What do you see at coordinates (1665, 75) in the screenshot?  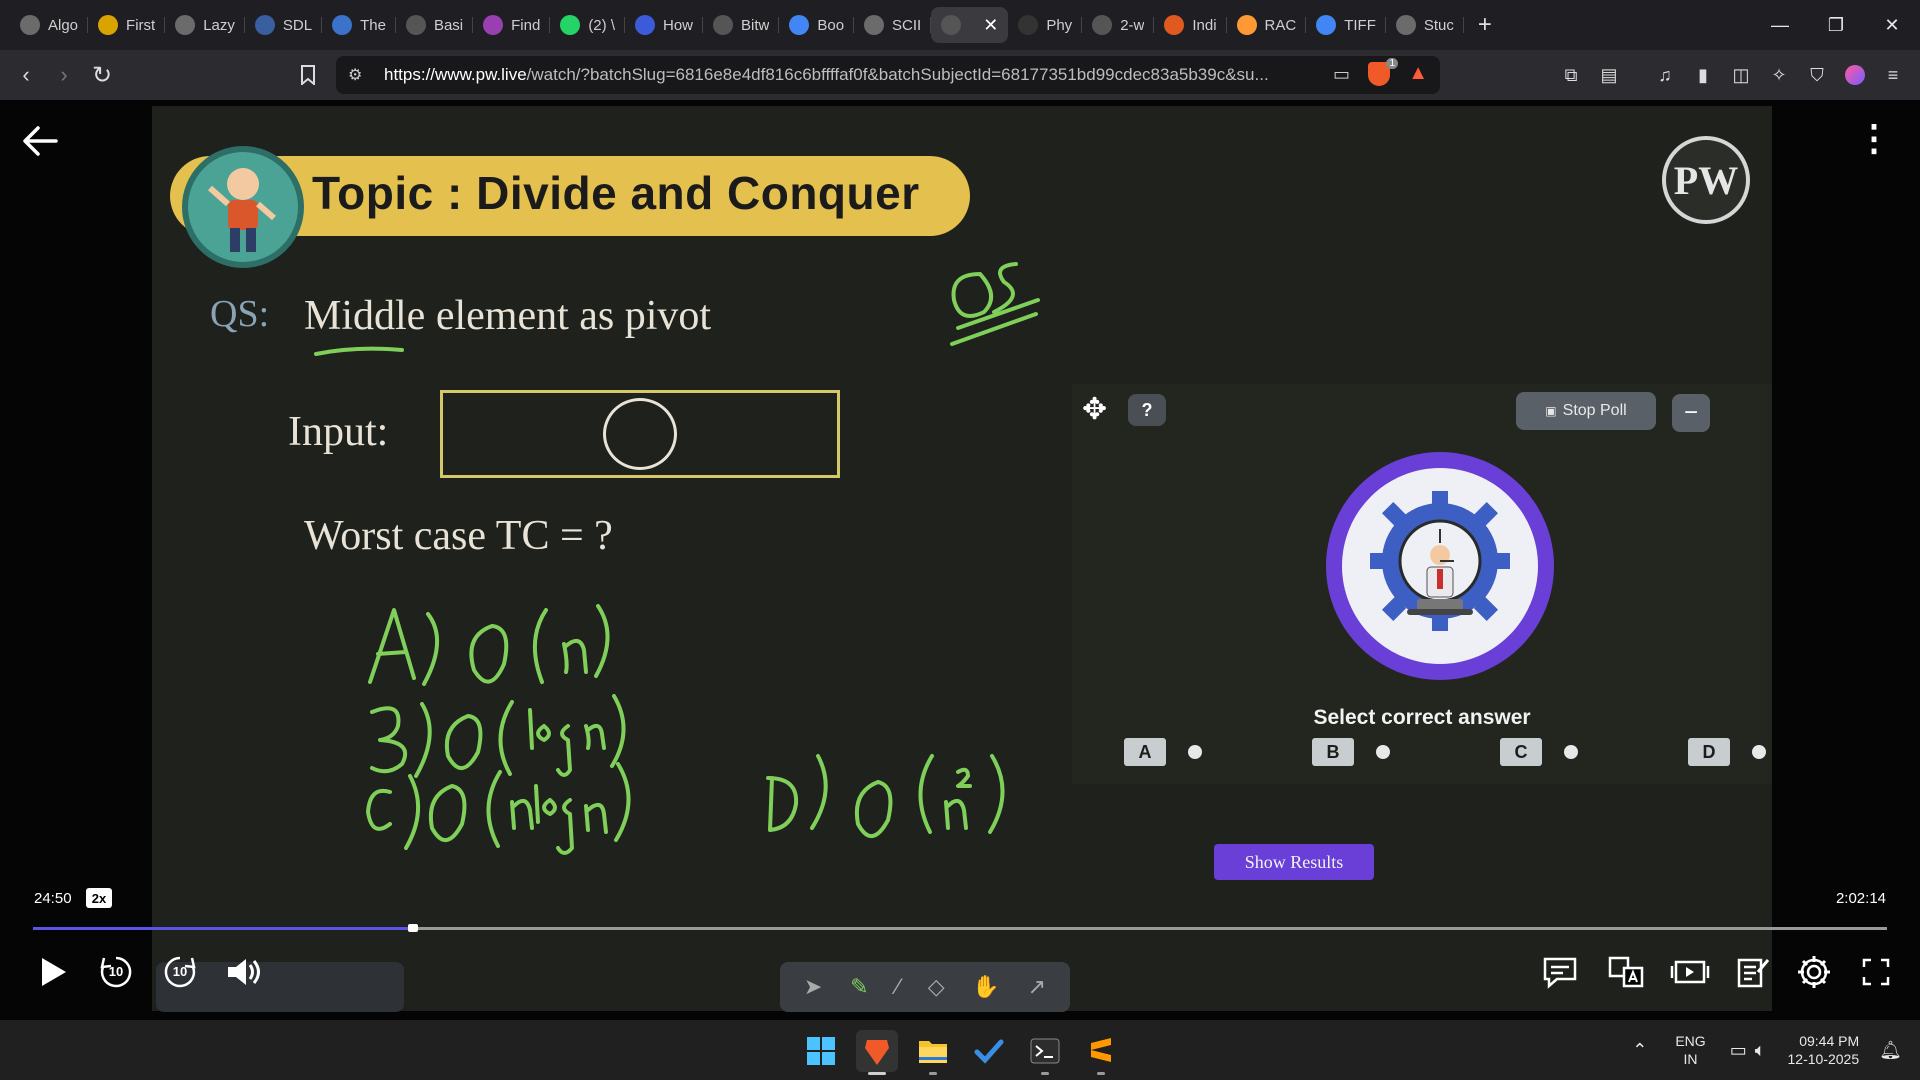 I see `media-icon: ♫` at bounding box center [1665, 75].